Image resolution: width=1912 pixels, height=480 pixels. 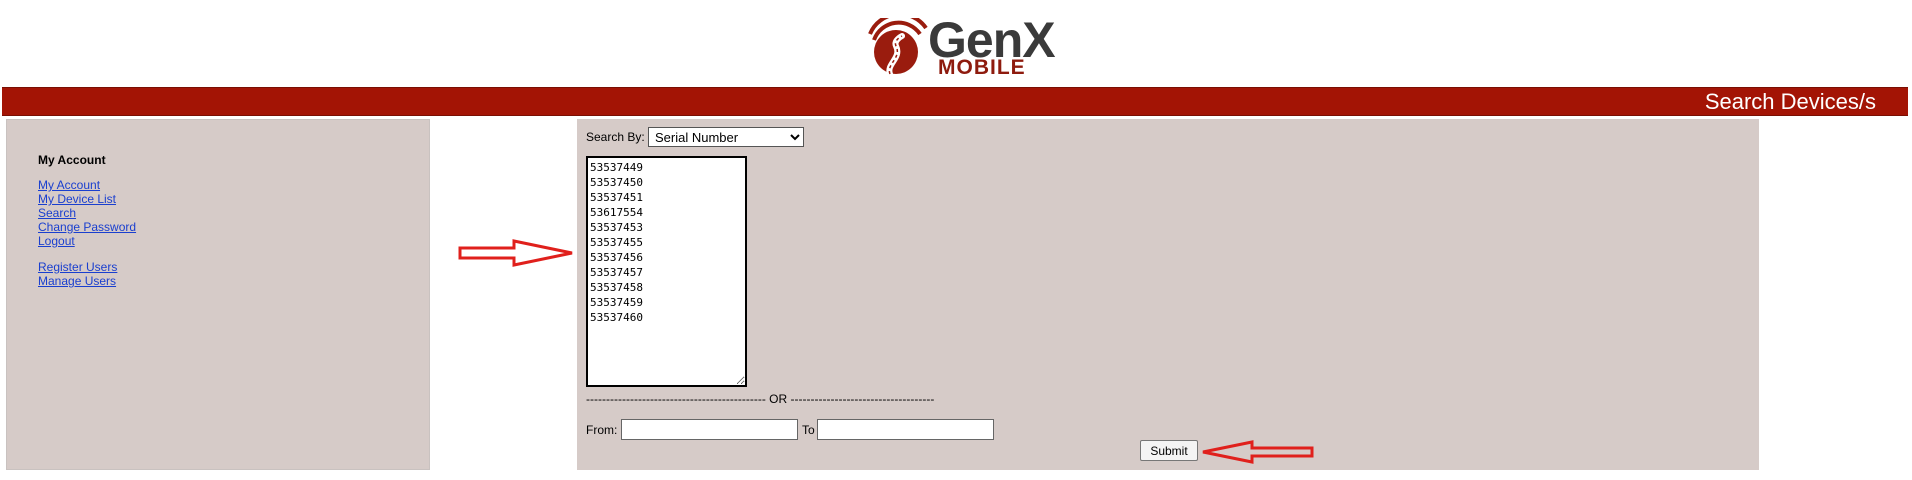 I want to click on sidebar-heading: My Account, so click(x=72, y=160).